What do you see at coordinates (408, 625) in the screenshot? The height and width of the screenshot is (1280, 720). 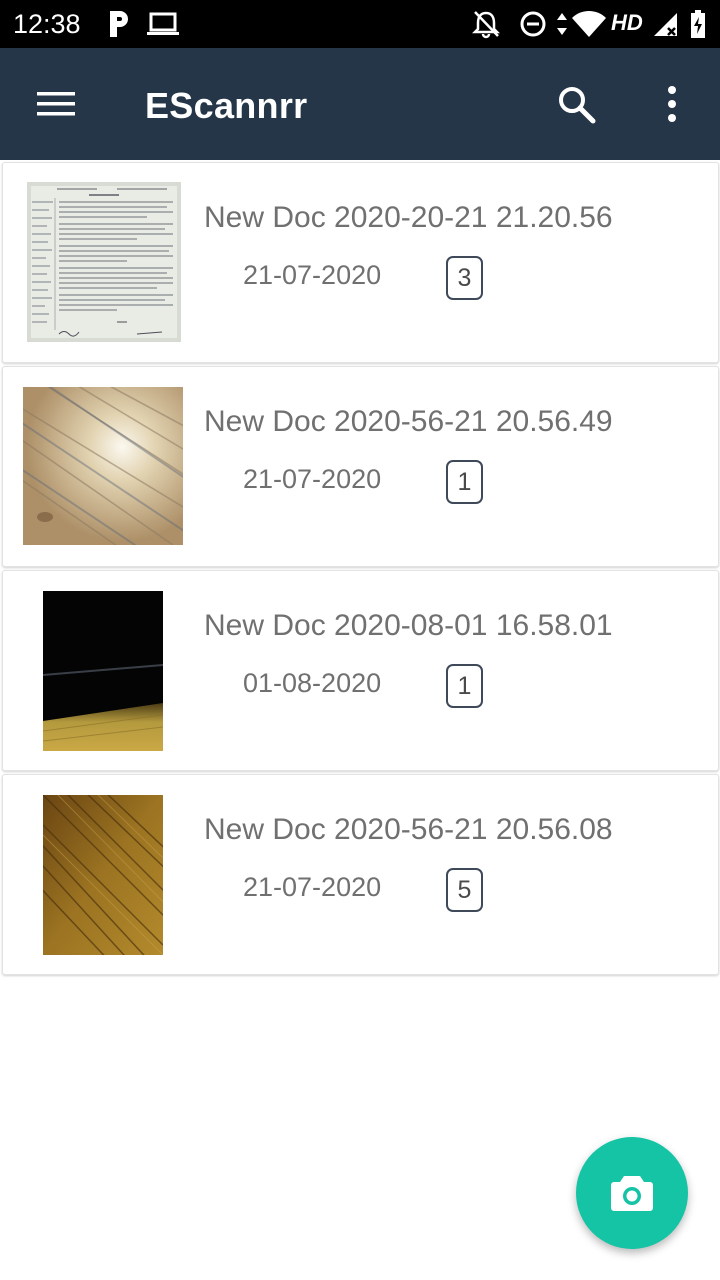 I see `document-title: New Doc 2020-08-01 16.58.01` at bounding box center [408, 625].